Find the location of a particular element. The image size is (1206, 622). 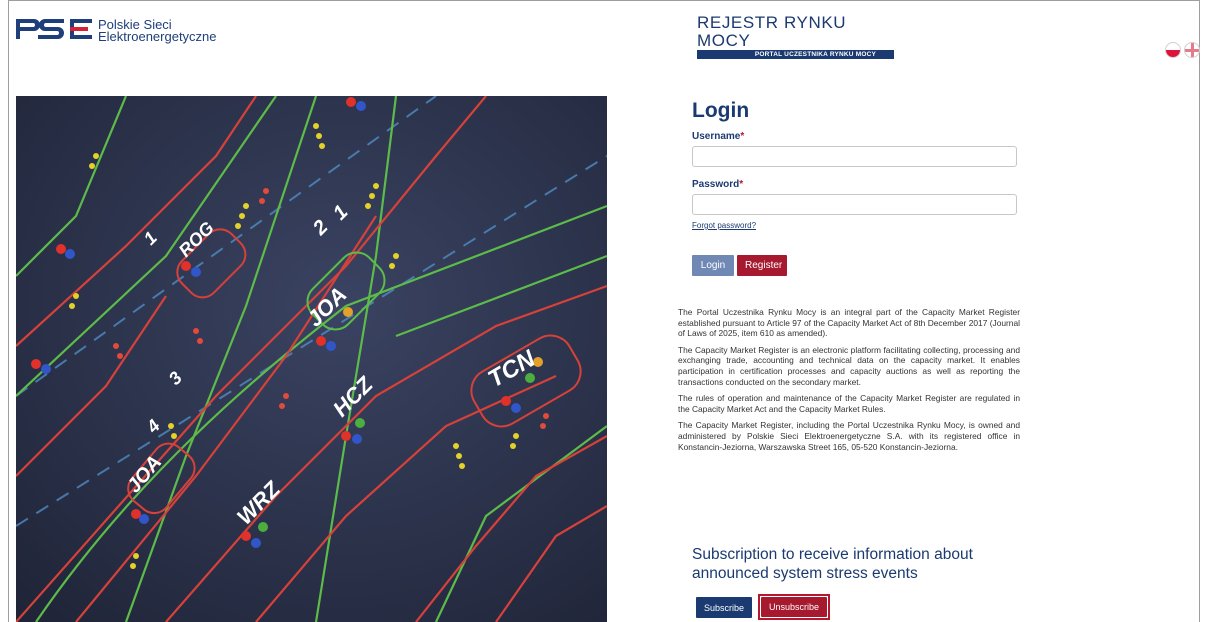

password-input is located at coordinates (854, 204).